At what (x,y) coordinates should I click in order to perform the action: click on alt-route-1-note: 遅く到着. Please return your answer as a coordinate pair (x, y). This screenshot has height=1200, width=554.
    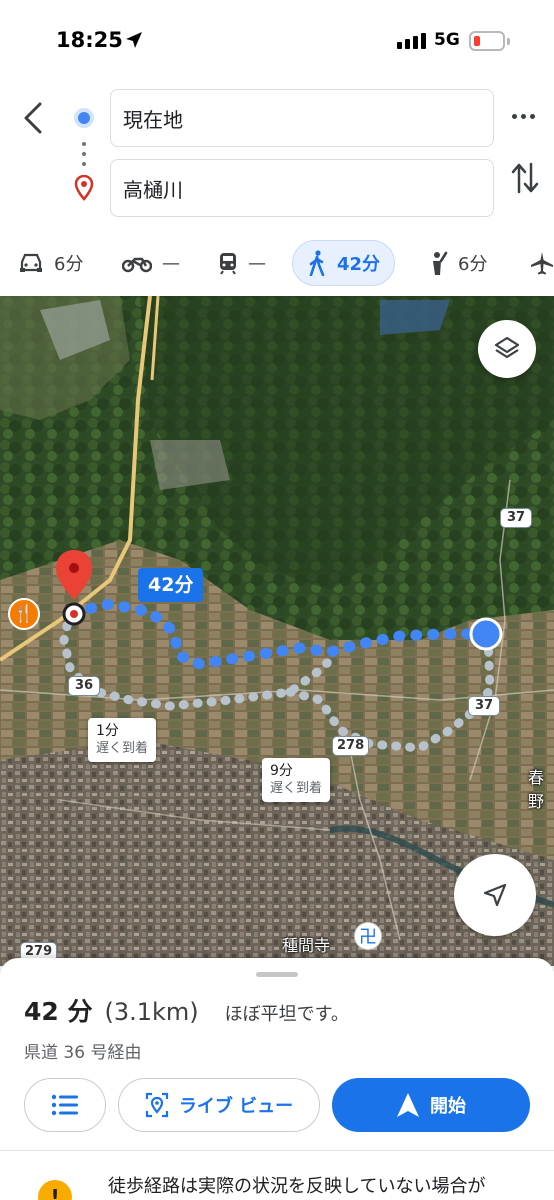
    Looking at the image, I should click on (122, 748).